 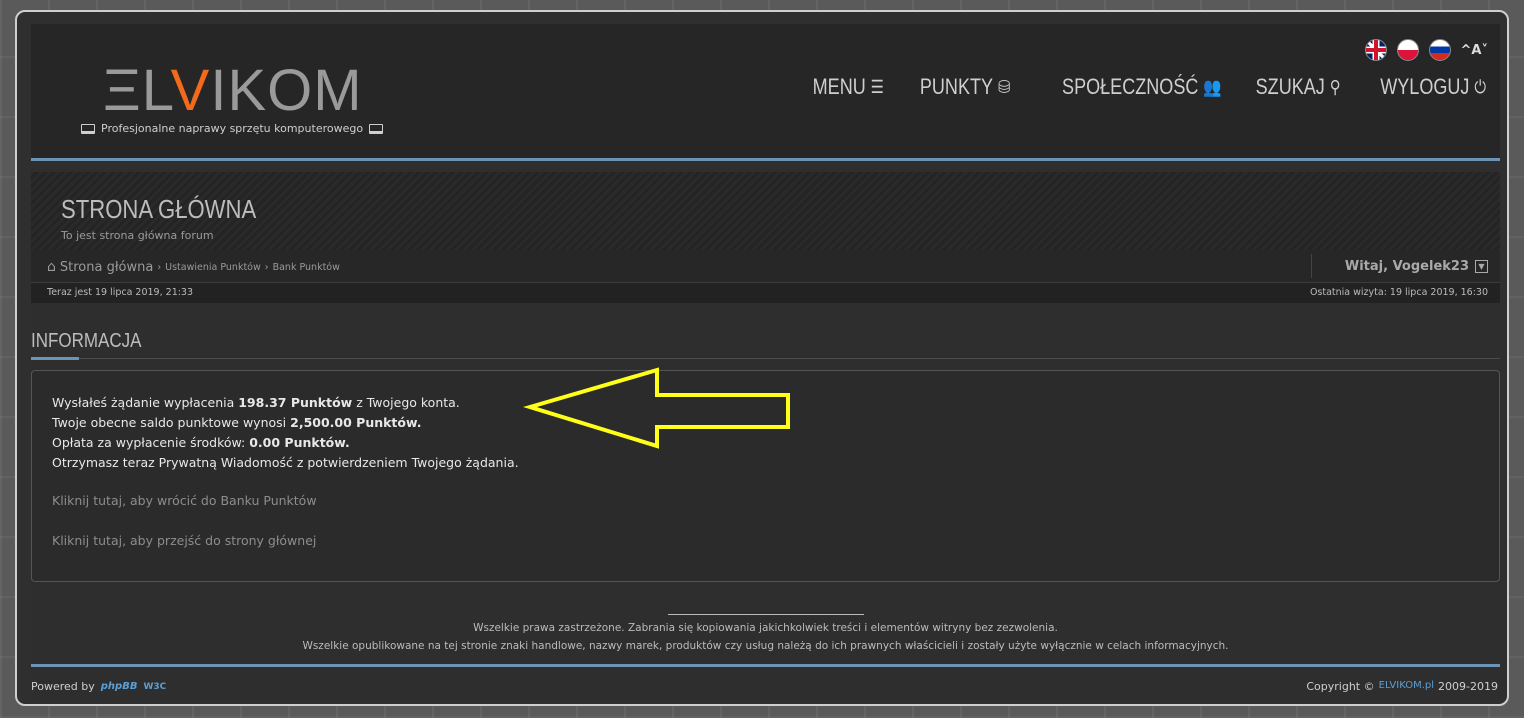 I want to click on nav-points-label: PUNKTY, so click(x=957, y=86).